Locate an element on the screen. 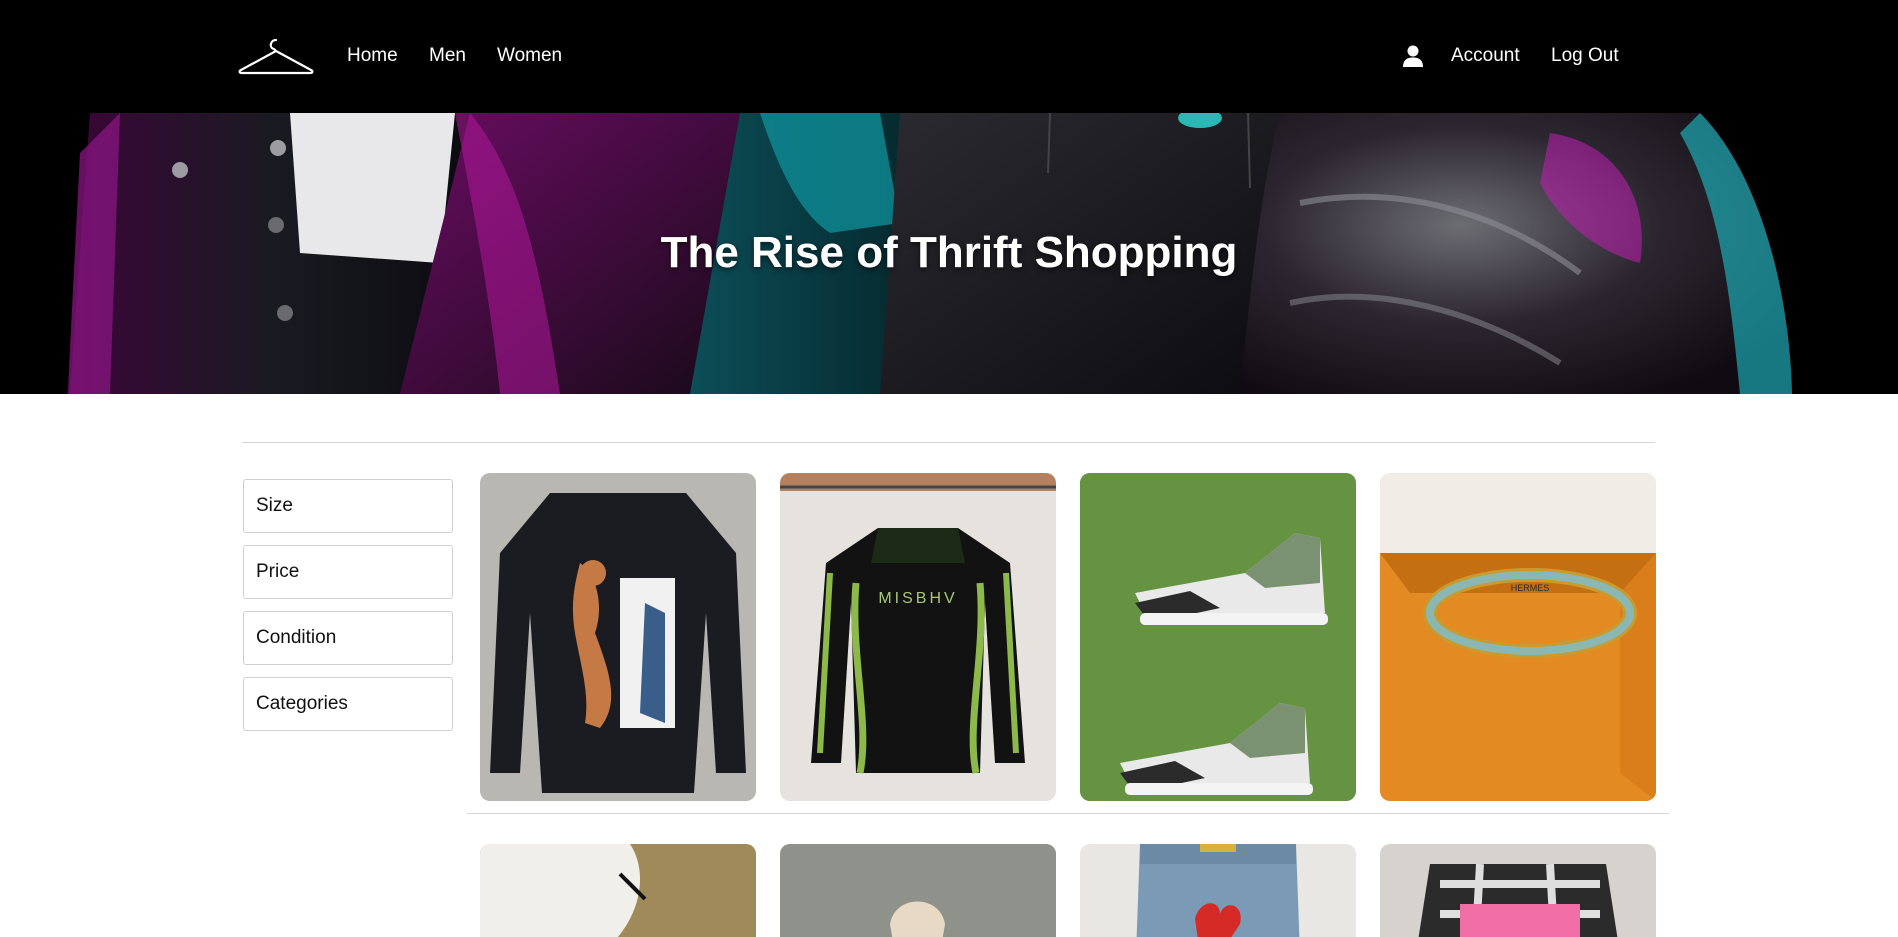 The image size is (1898, 937). product-image-concrete is located at coordinates (918, 890).